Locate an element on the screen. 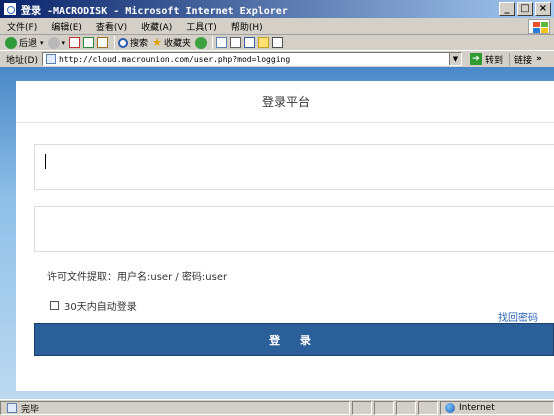 The width and height of the screenshot is (554, 416). password-field is located at coordinates (294, 229).